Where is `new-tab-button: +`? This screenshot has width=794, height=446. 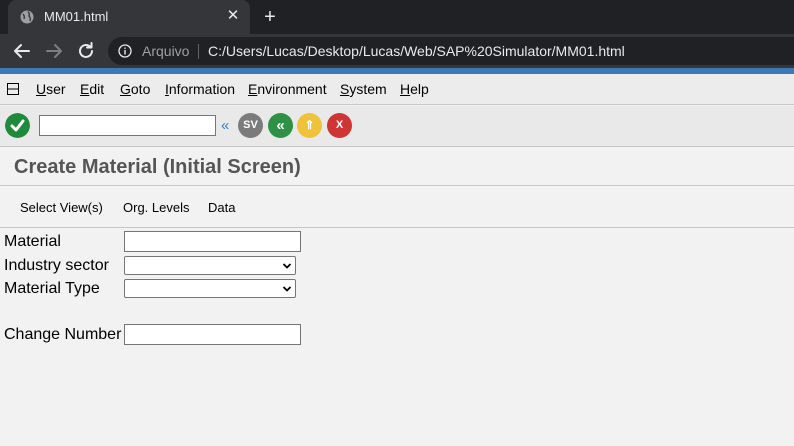 new-tab-button: + is located at coordinates (270, 17).